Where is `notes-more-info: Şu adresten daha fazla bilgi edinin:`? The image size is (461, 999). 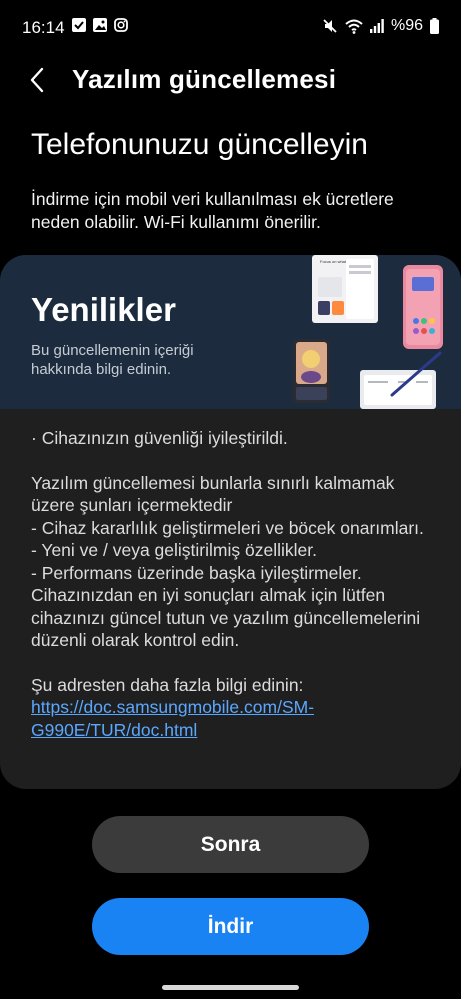 notes-more-info: Şu adresten daha fazla bilgi edinin: is located at coordinates (167, 684).